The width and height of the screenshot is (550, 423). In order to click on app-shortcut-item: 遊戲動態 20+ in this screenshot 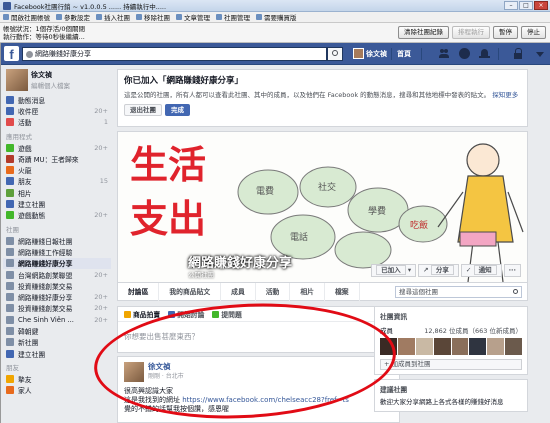, I will do `click(57, 215)`.